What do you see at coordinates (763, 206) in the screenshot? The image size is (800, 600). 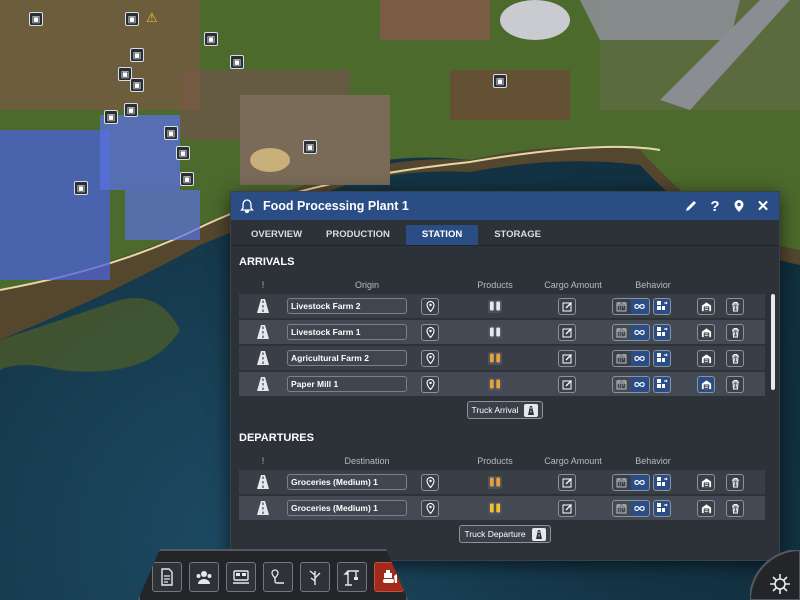 I see `close-icon: ✕` at bounding box center [763, 206].